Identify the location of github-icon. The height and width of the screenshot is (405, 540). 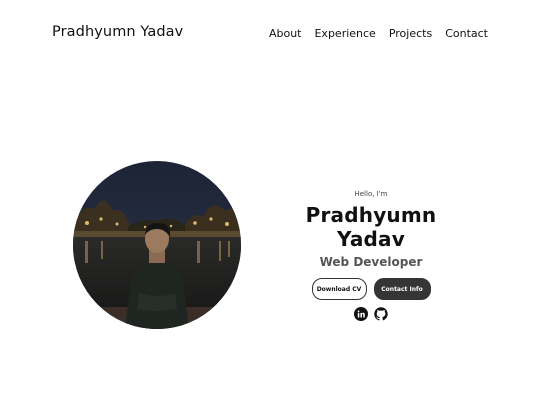
(381, 314).